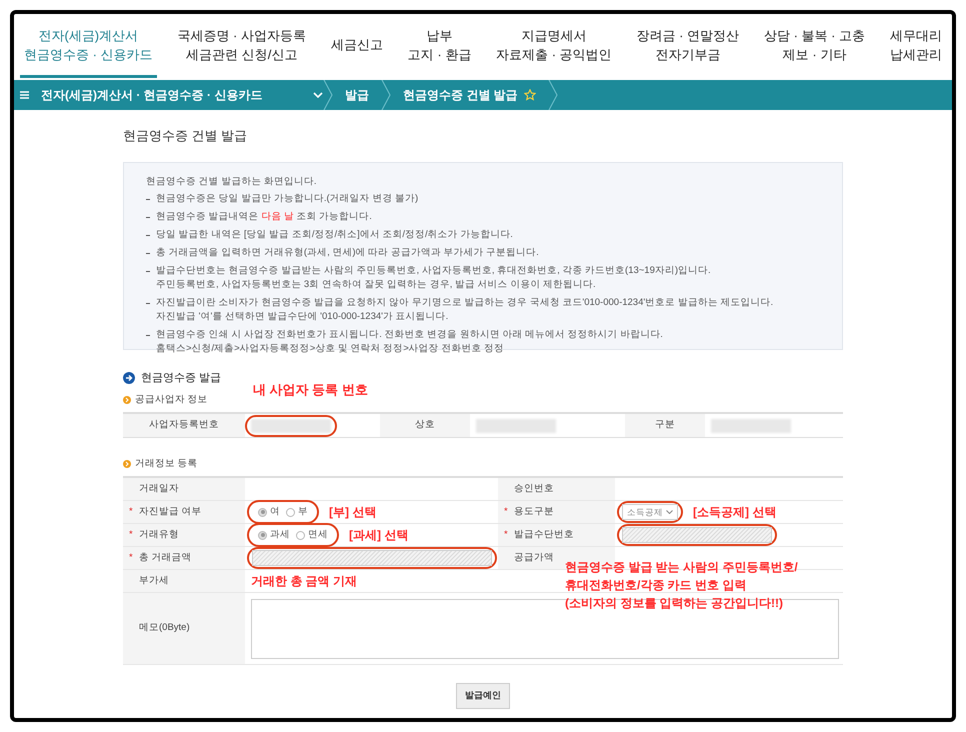 This screenshot has width=966, height=732. What do you see at coordinates (304, 581) in the screenshot?
I see `annotation-text: 거래한 총 금액 기재` at bounding box center [304, 581].